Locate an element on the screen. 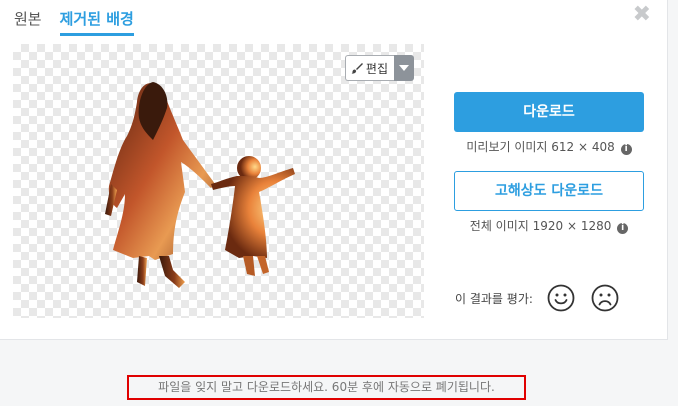 Image resolution: width=678 pixels, height=406 pixels. caret-down-icon is located at coordinates (404, 68).